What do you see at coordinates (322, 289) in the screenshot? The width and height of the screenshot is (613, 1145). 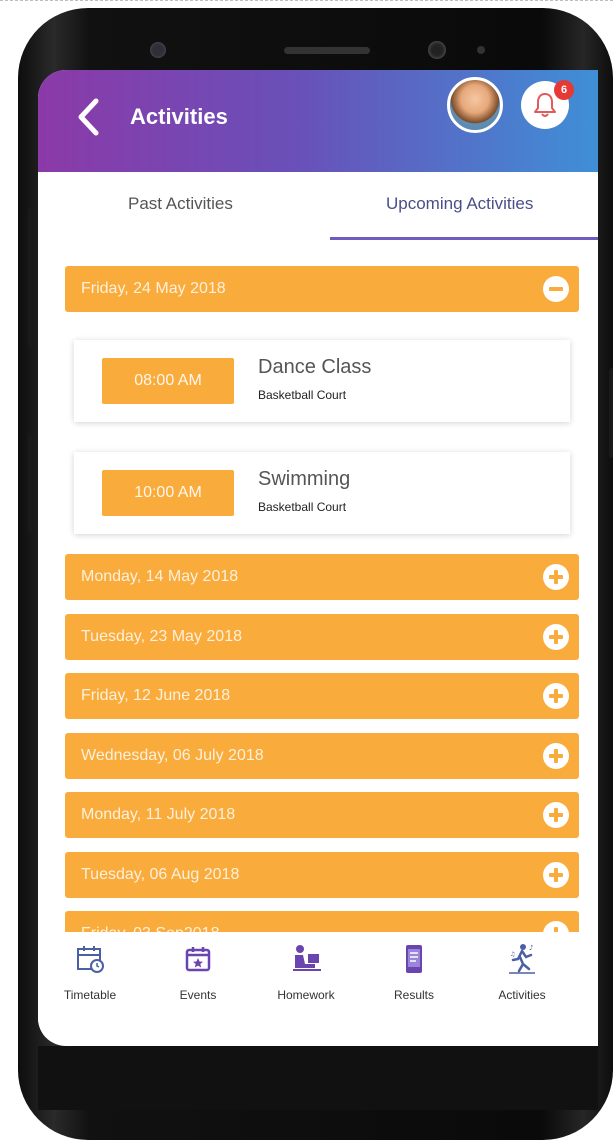 I see `day-header: Friday, 24 May 2018` at bounding box center [322, 289].